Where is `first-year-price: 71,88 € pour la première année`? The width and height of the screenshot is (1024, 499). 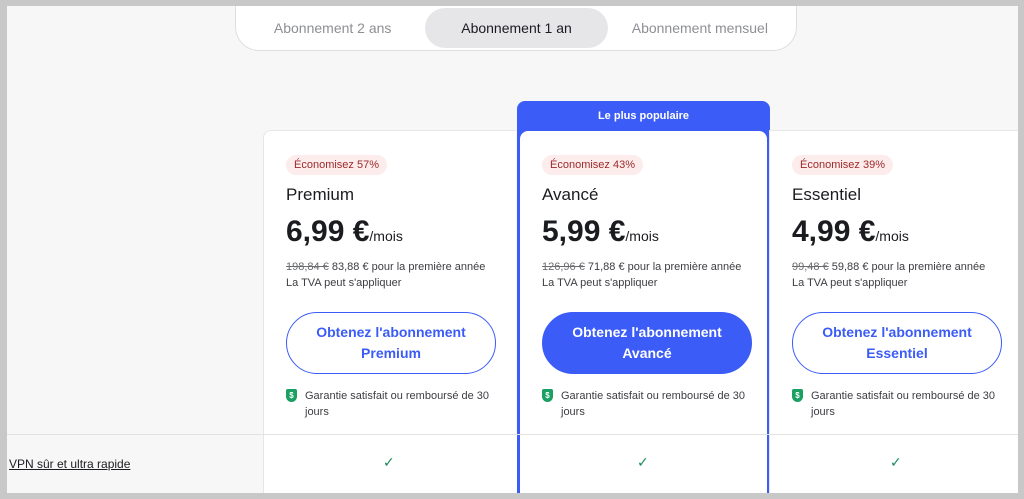
first-year-price: 71,88 € pour la première année is located at coordinates (664, 267).